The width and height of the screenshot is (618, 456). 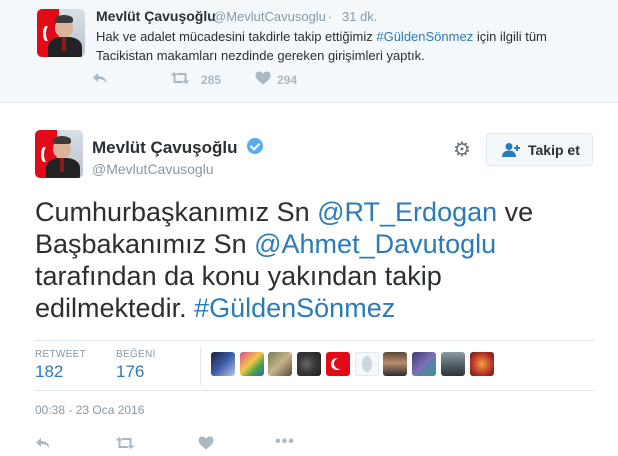 What do you see at coordinates (60, 354) in the screenshot?
I see `retweet-stat-label: RETWEET` at bounding box center [60, 354].